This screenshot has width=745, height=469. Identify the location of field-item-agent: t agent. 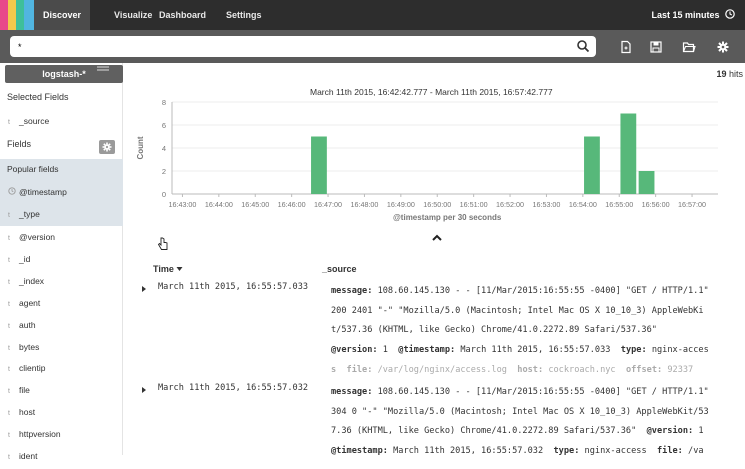
(61, 303).